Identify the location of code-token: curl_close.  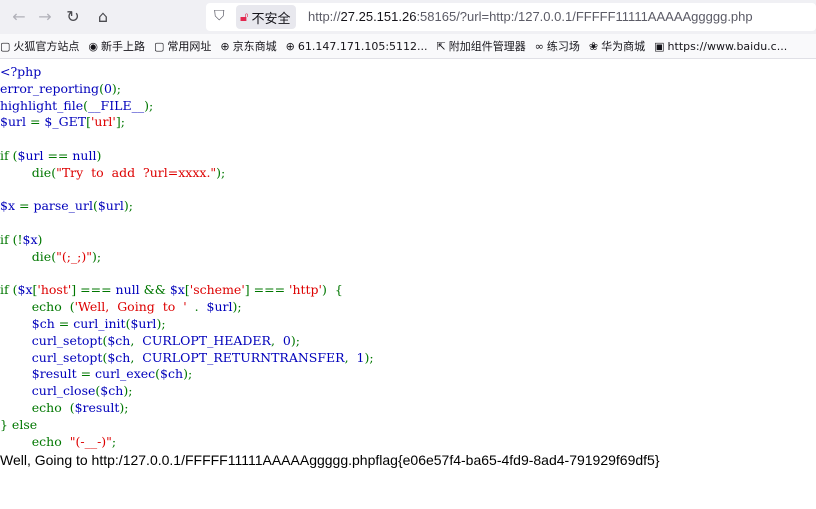
(48, 391).